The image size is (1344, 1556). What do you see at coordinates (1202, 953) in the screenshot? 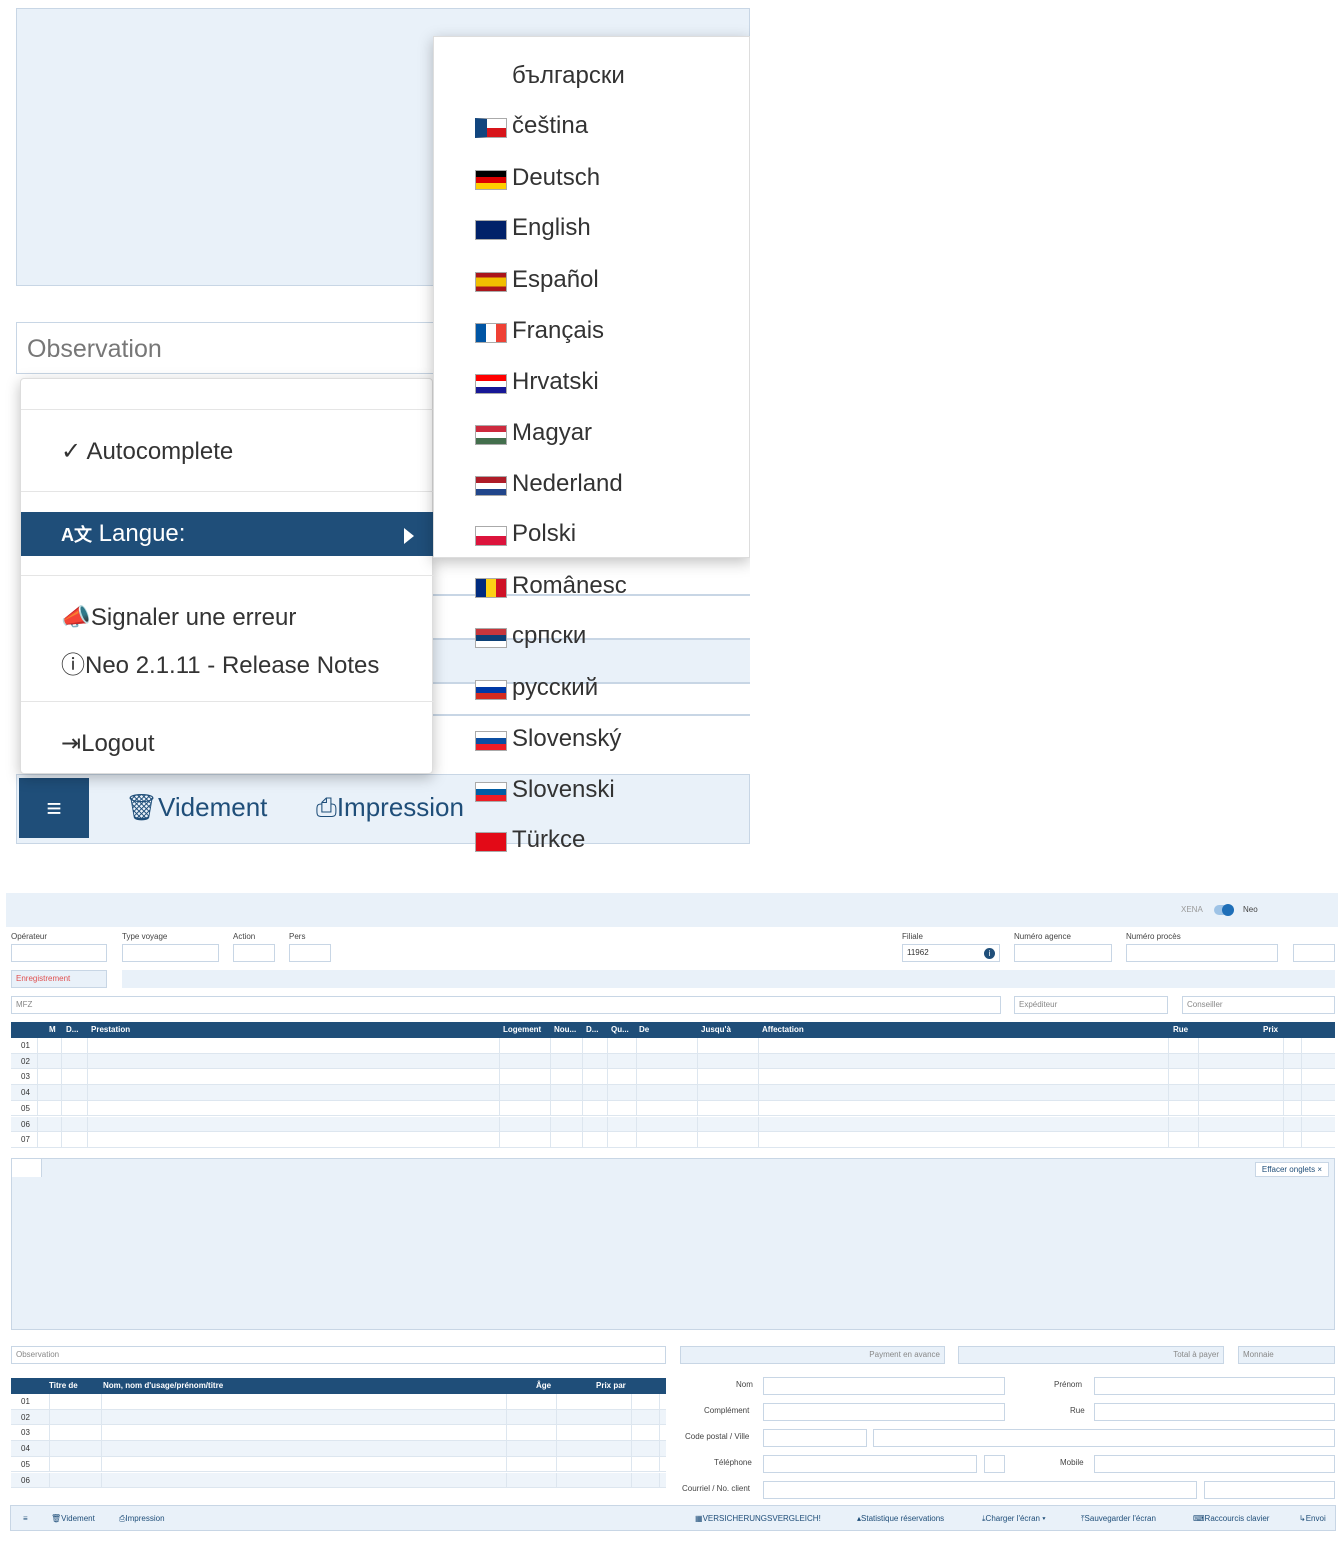
I see `numero-proces-input` at bounding box center [1202, 953].